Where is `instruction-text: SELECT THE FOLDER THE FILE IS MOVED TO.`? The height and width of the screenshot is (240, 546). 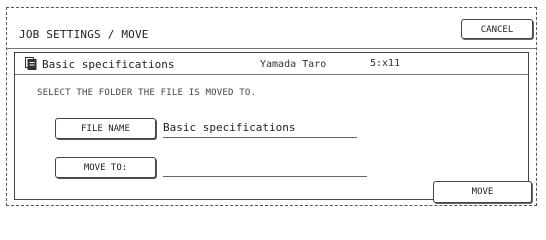 instruction-text: SELECT THE FOLDER THE FILE IS MOVED TO. is located at coordinates (147, 93).